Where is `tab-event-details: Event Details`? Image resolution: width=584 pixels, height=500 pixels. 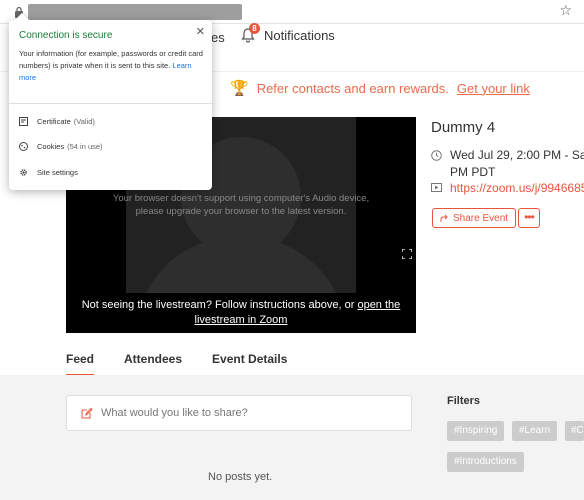
tab-event-details: Event Details is located at coordinates (249, 364).